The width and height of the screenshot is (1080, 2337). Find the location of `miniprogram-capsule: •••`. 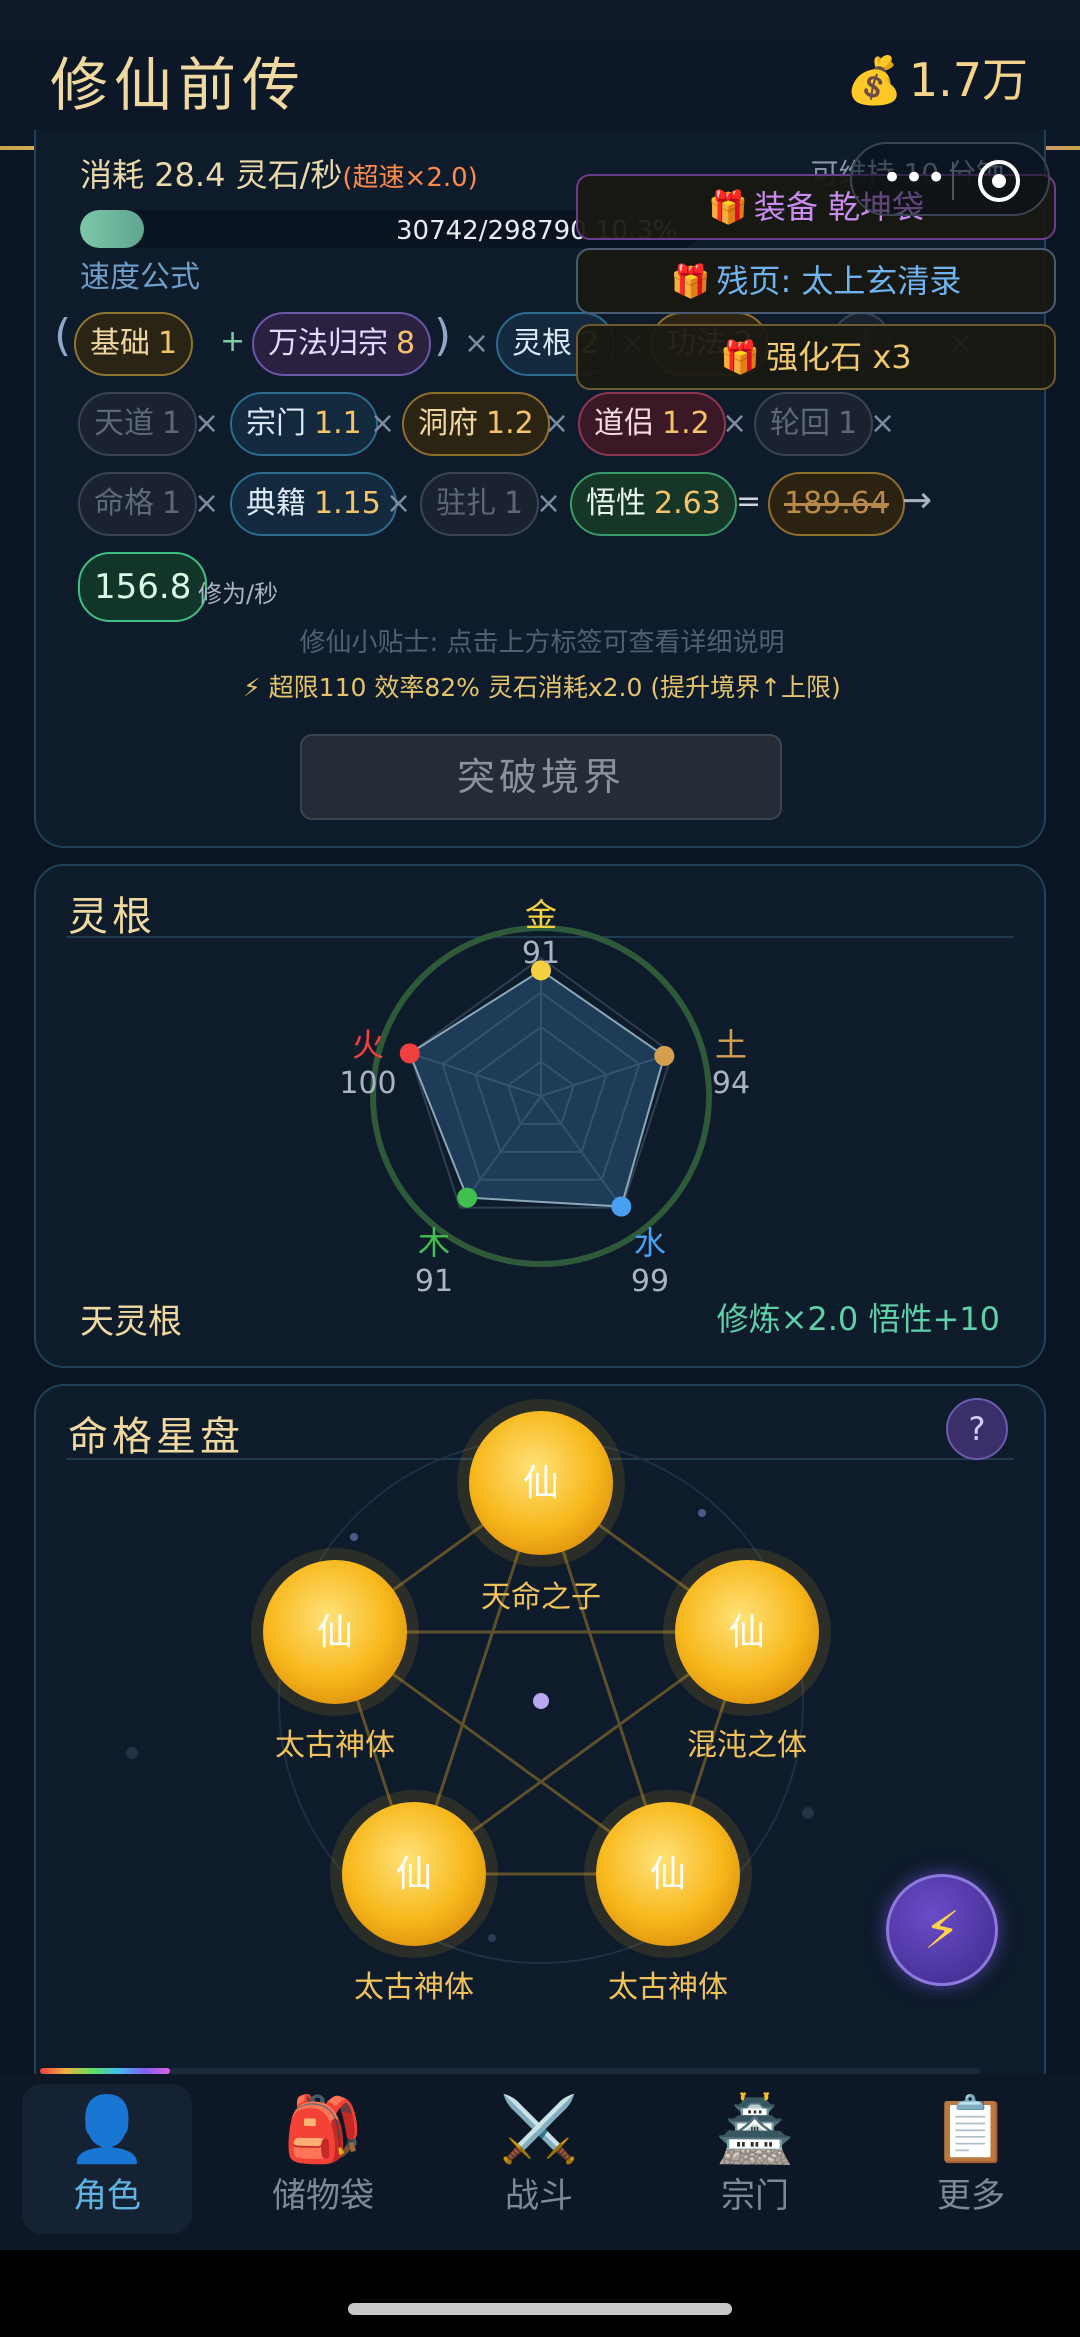

miniprogram-capsule: ••• is located at coordinates (950, 179).